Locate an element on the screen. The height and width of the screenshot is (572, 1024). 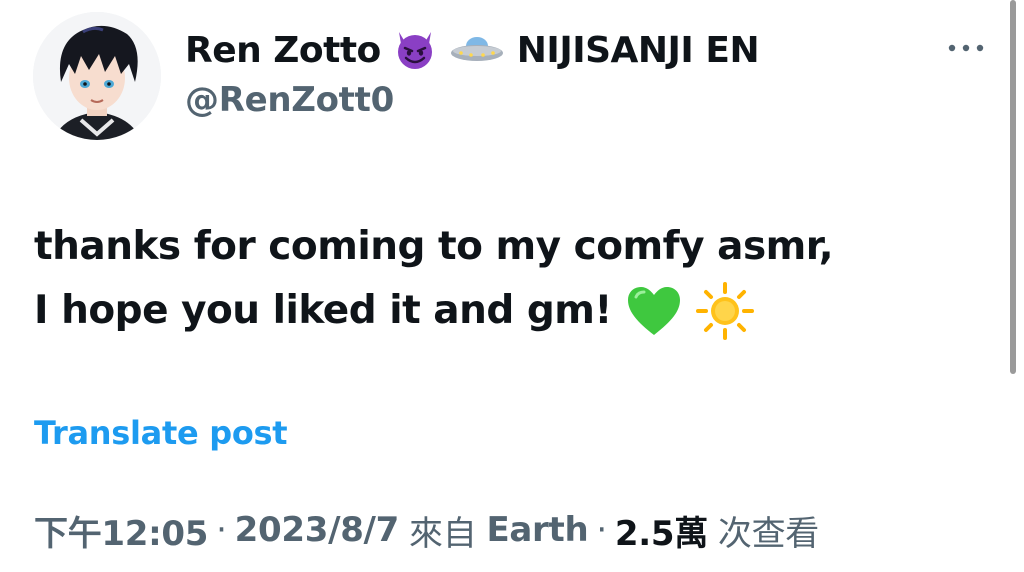
views-count: 2.5萬 is located at coordinates (661, 530).